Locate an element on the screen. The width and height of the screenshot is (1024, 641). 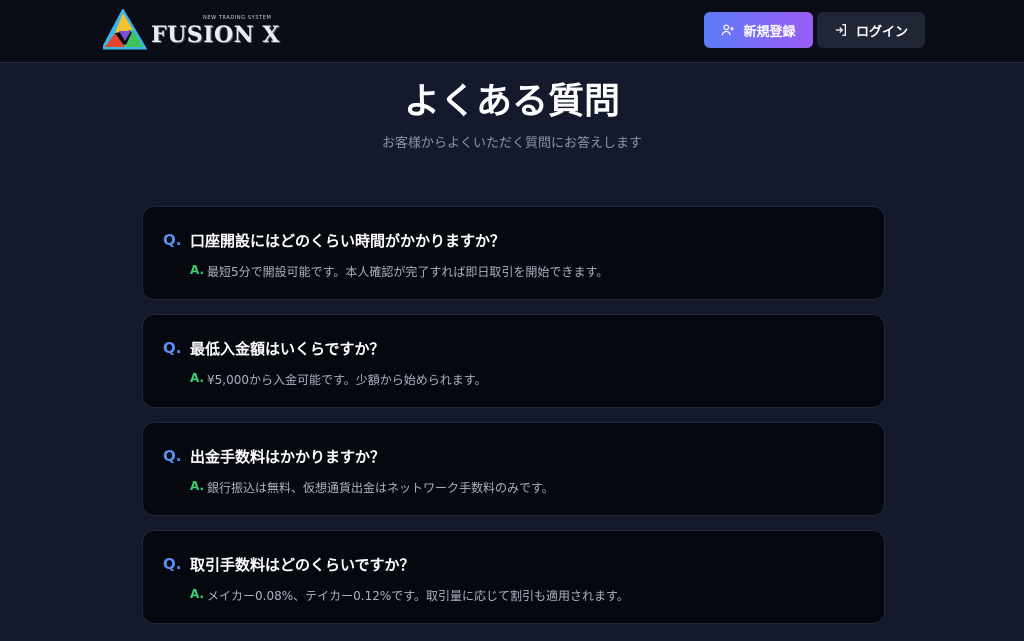
page-subtitle: お客様からよくいただく質問にお答えします is located at coordinates (511, 143).